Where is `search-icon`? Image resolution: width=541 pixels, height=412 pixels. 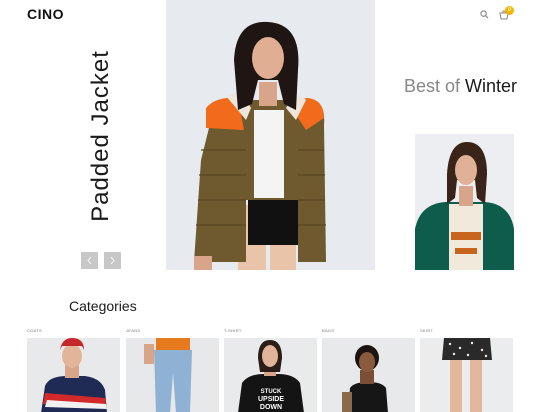
search-icon is located at coordinates (484, 14).